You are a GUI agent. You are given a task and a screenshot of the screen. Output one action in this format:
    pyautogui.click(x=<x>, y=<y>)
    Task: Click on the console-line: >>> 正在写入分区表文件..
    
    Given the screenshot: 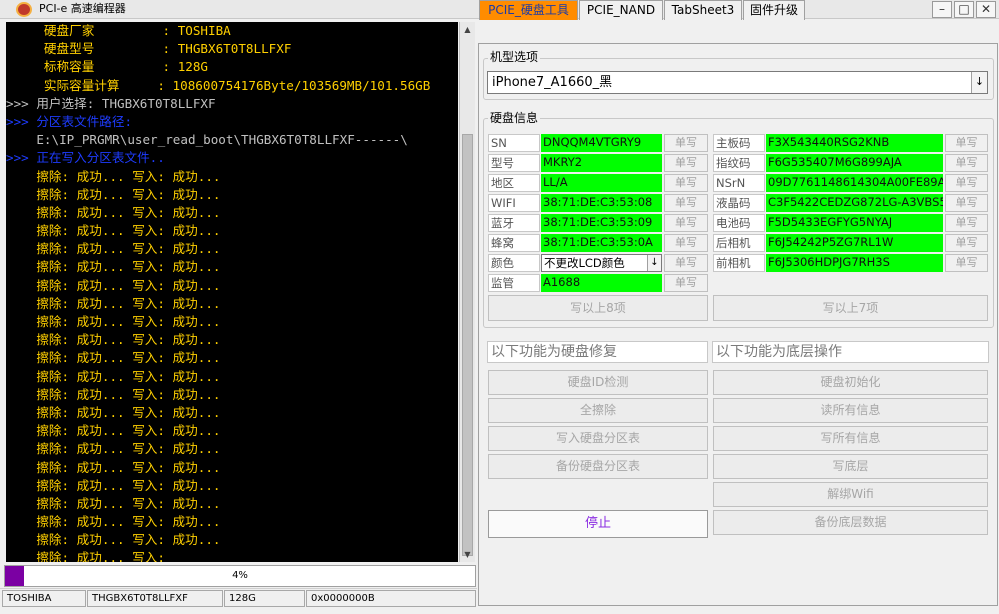 What is the action you would take?
    pyautogui.click(x=85, y=158)
    